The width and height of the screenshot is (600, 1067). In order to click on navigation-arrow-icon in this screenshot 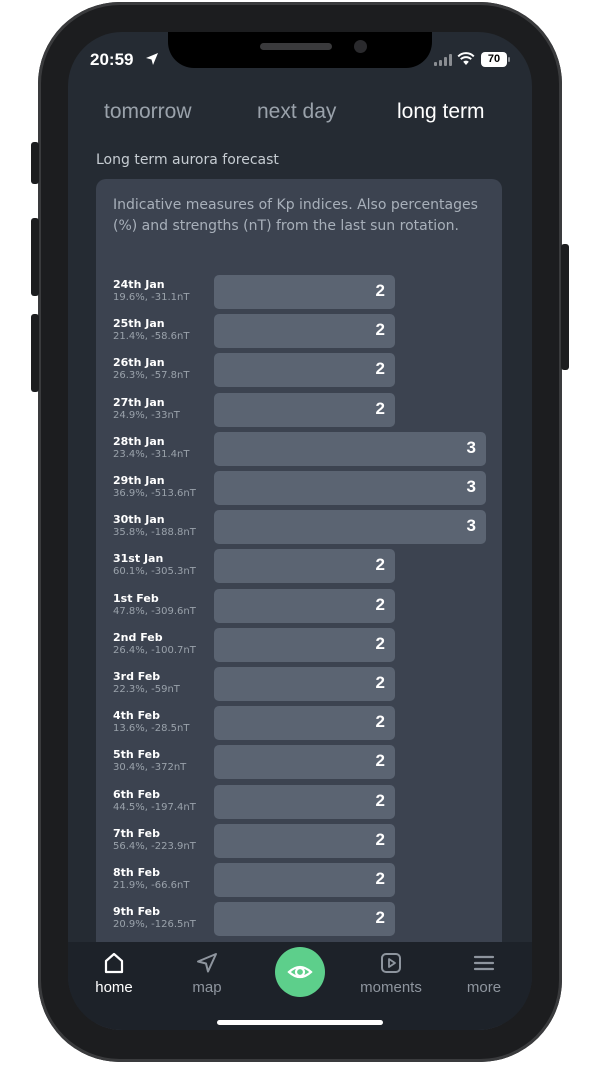, I will do `click(207, 963)`.